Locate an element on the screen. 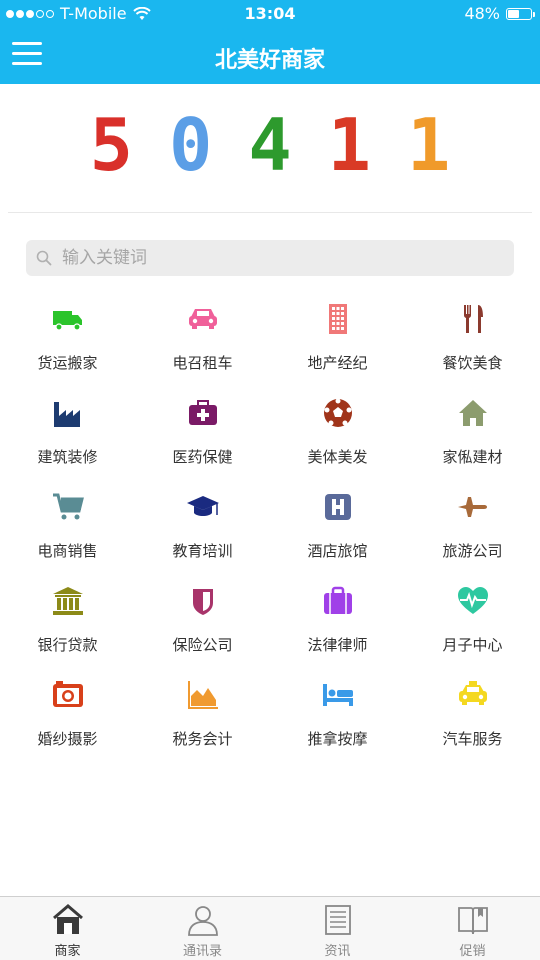  category-label: 医药保健 is located at coordinates (202, 457).